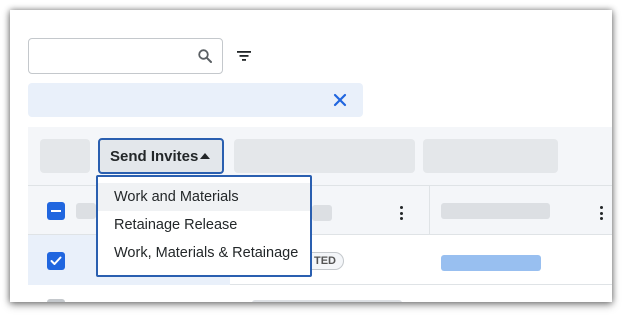 This screenshot has height=323, width=632. I want to click on minus-icon, so click(56, 211).